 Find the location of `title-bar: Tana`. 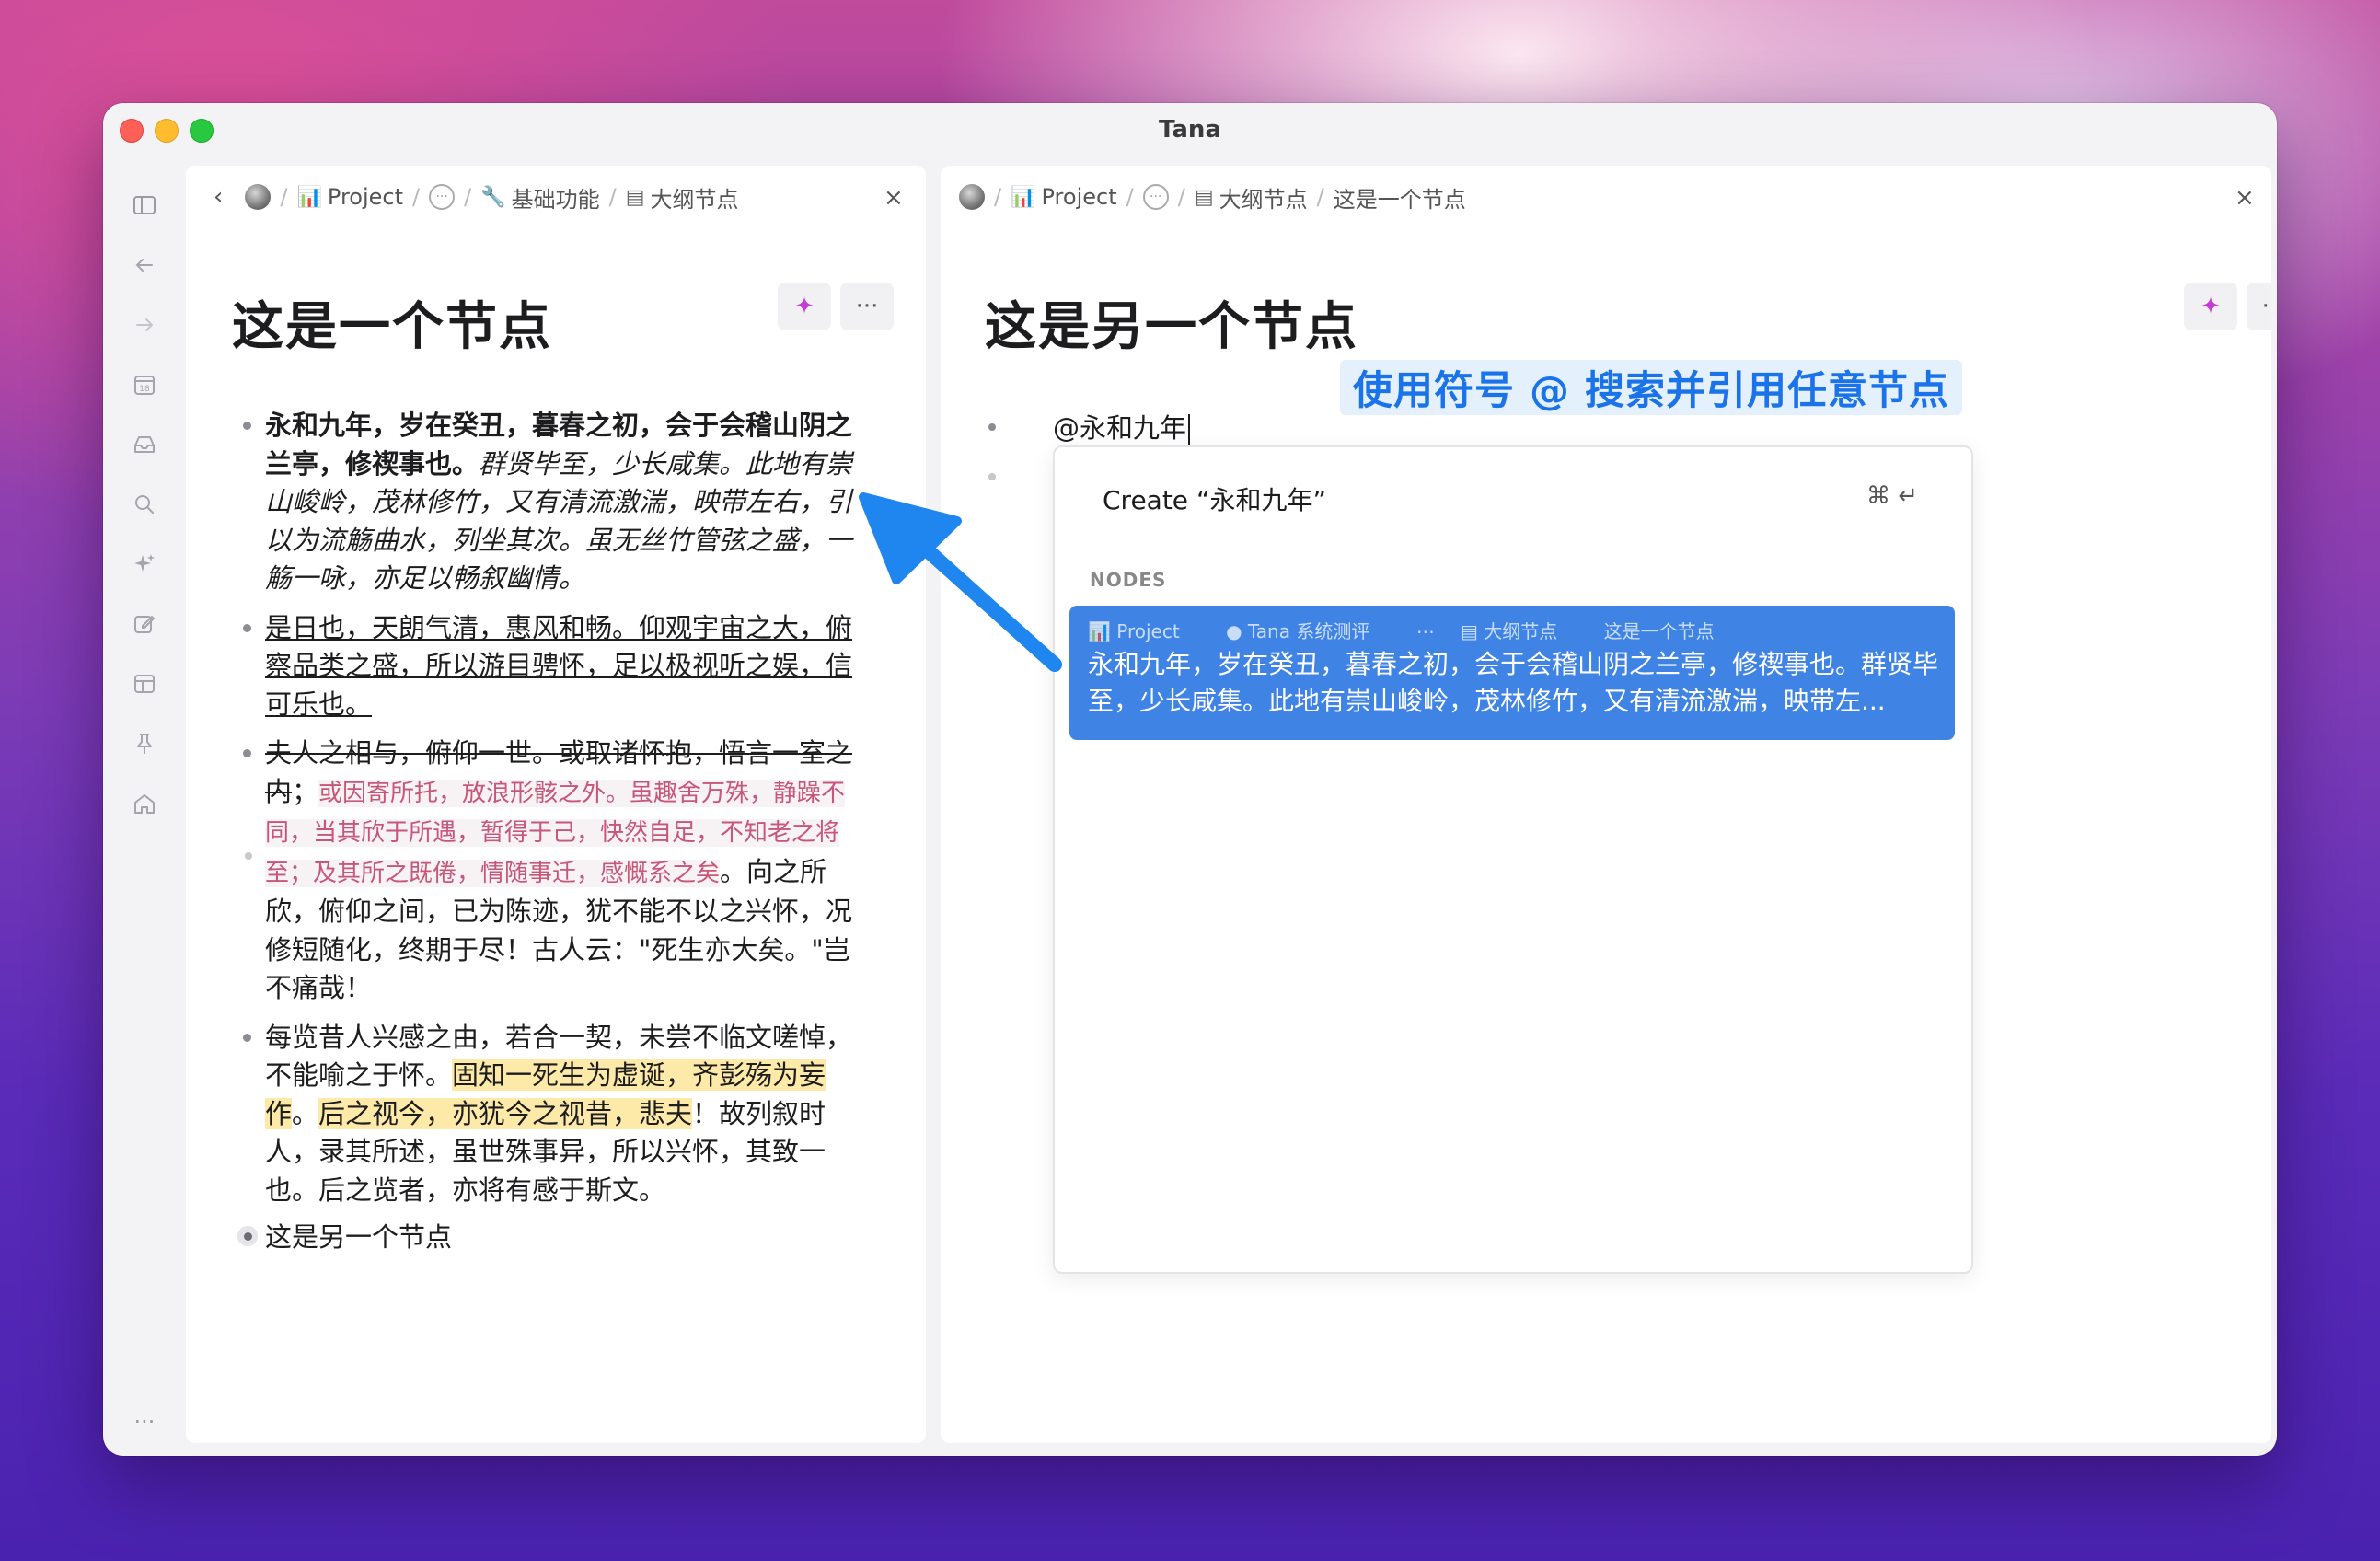

title-bar: Tana is located at coordinates (1190, 130).